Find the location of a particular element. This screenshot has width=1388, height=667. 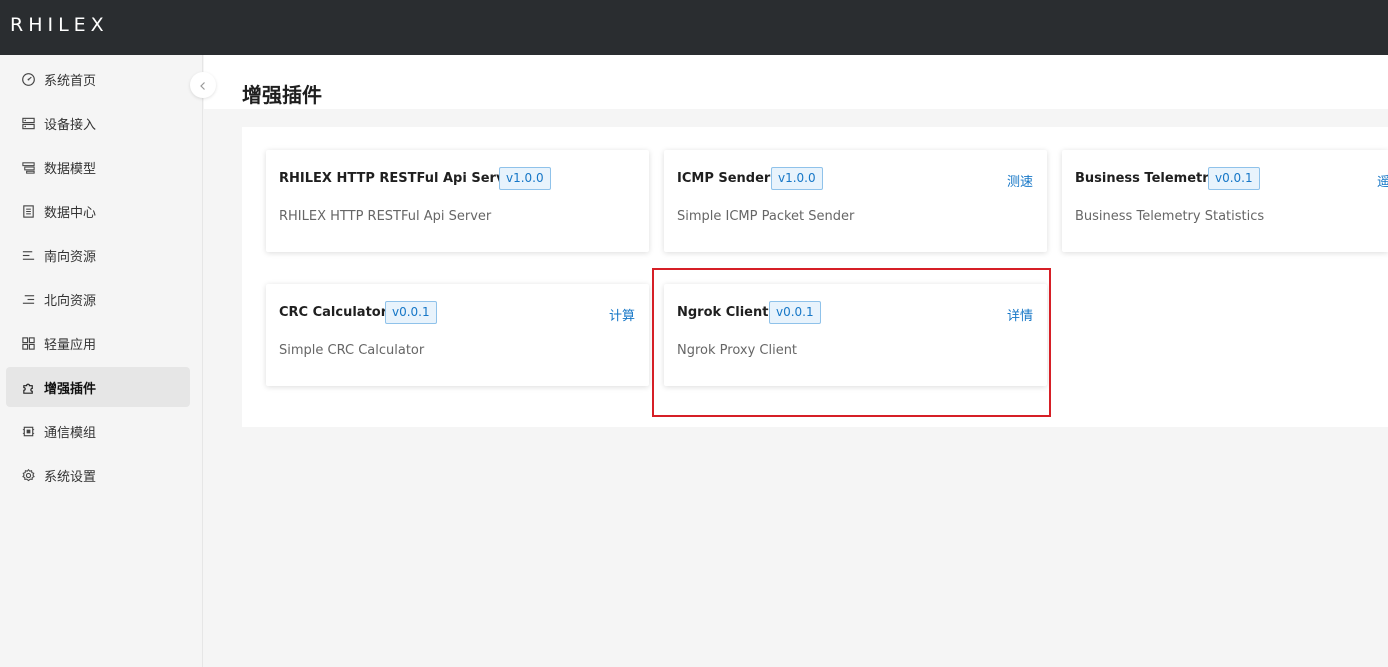

apps-icon is located at coordinates (28, 343).